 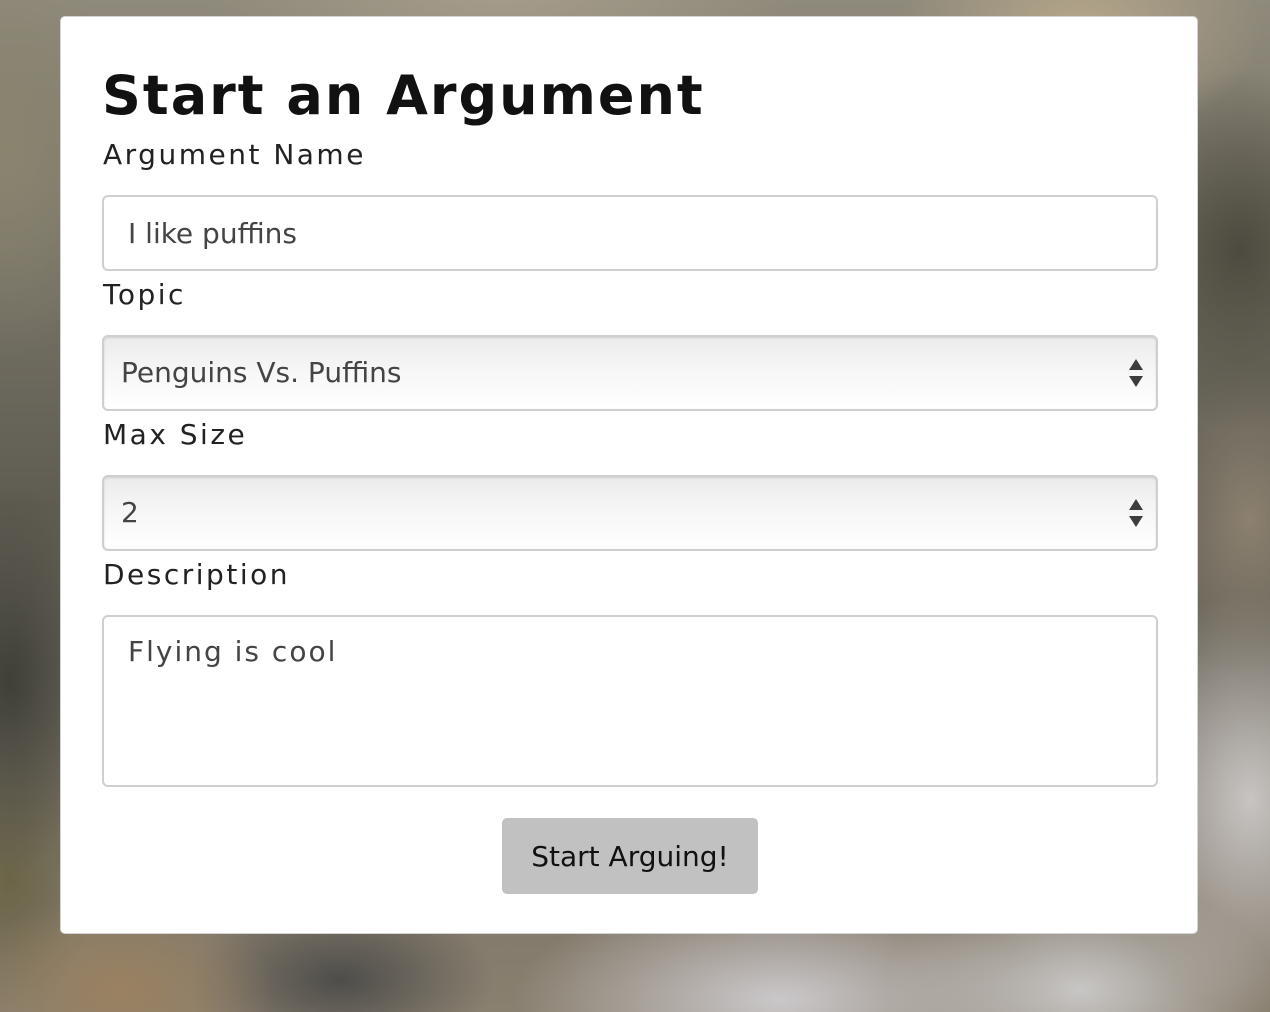 I want to click on argument-name-input, so click(x=630, y=233).